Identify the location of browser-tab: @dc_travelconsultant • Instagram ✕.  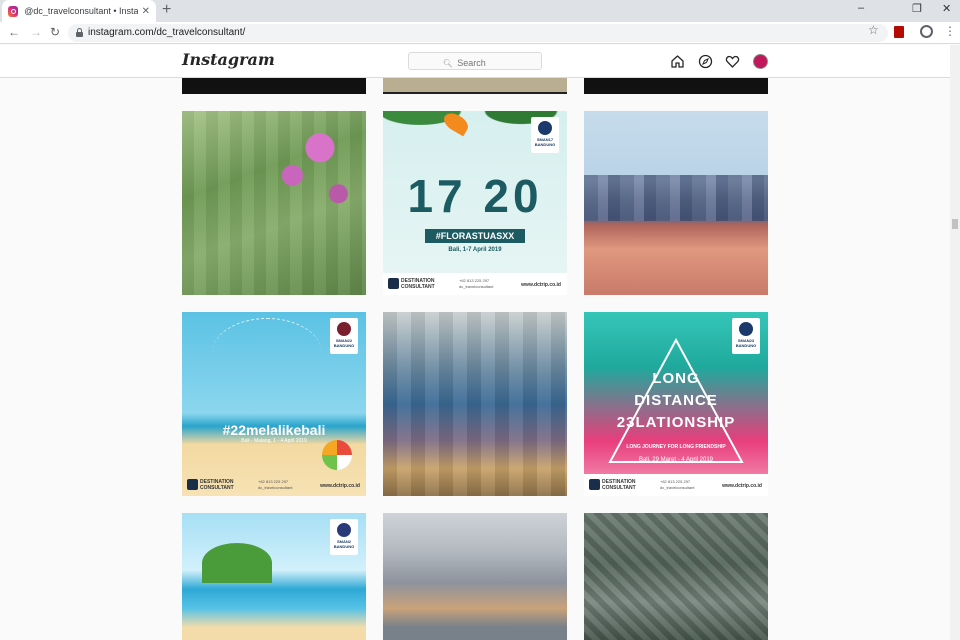
(79, 11).